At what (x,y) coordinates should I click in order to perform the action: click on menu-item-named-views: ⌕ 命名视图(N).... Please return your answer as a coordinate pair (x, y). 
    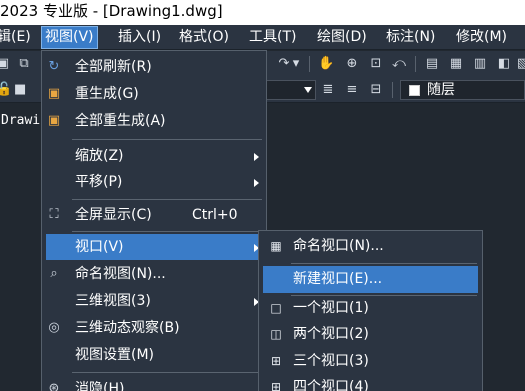
    Looking at the image, I should click on (154, 274).